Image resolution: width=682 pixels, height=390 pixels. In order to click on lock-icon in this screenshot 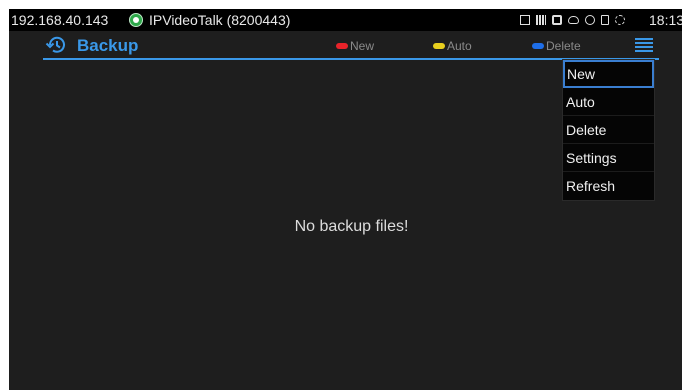, I will do `click(557, 20)`.